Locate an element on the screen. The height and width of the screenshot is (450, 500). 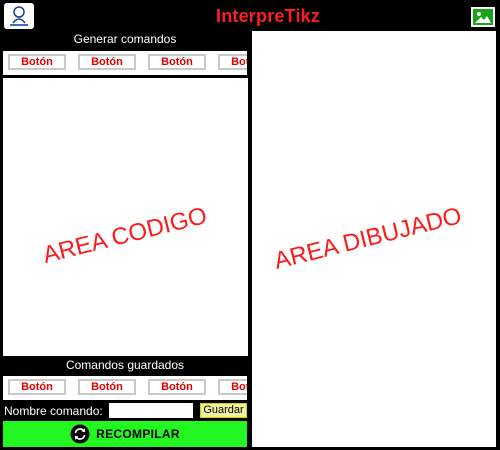
generate-button-3-label: Botón is located at coordinates (177, 62).